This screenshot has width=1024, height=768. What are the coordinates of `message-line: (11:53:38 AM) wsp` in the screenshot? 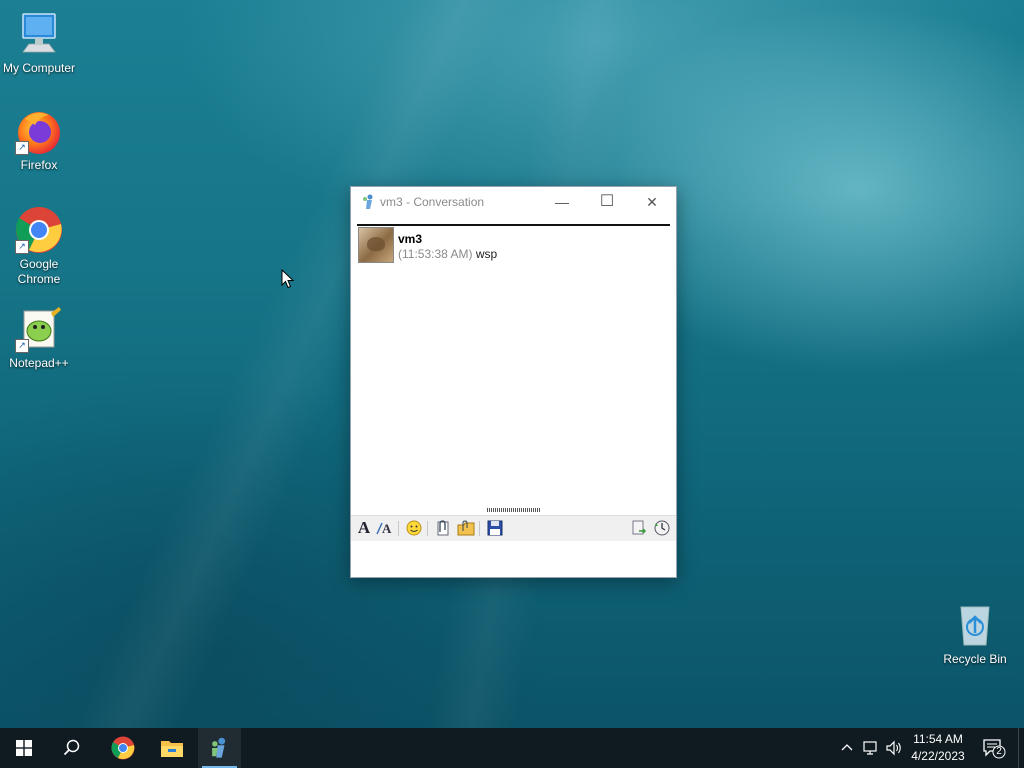 It's located at (447, 254).